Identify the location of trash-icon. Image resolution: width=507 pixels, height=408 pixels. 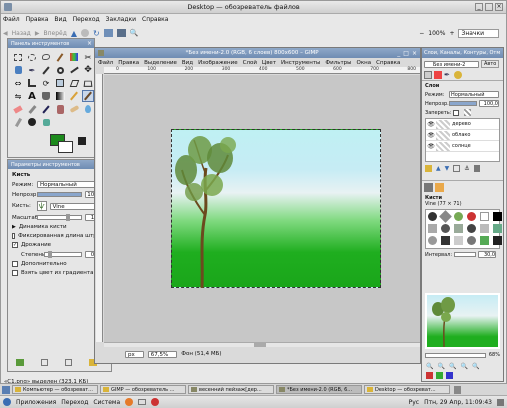
(457, 389).